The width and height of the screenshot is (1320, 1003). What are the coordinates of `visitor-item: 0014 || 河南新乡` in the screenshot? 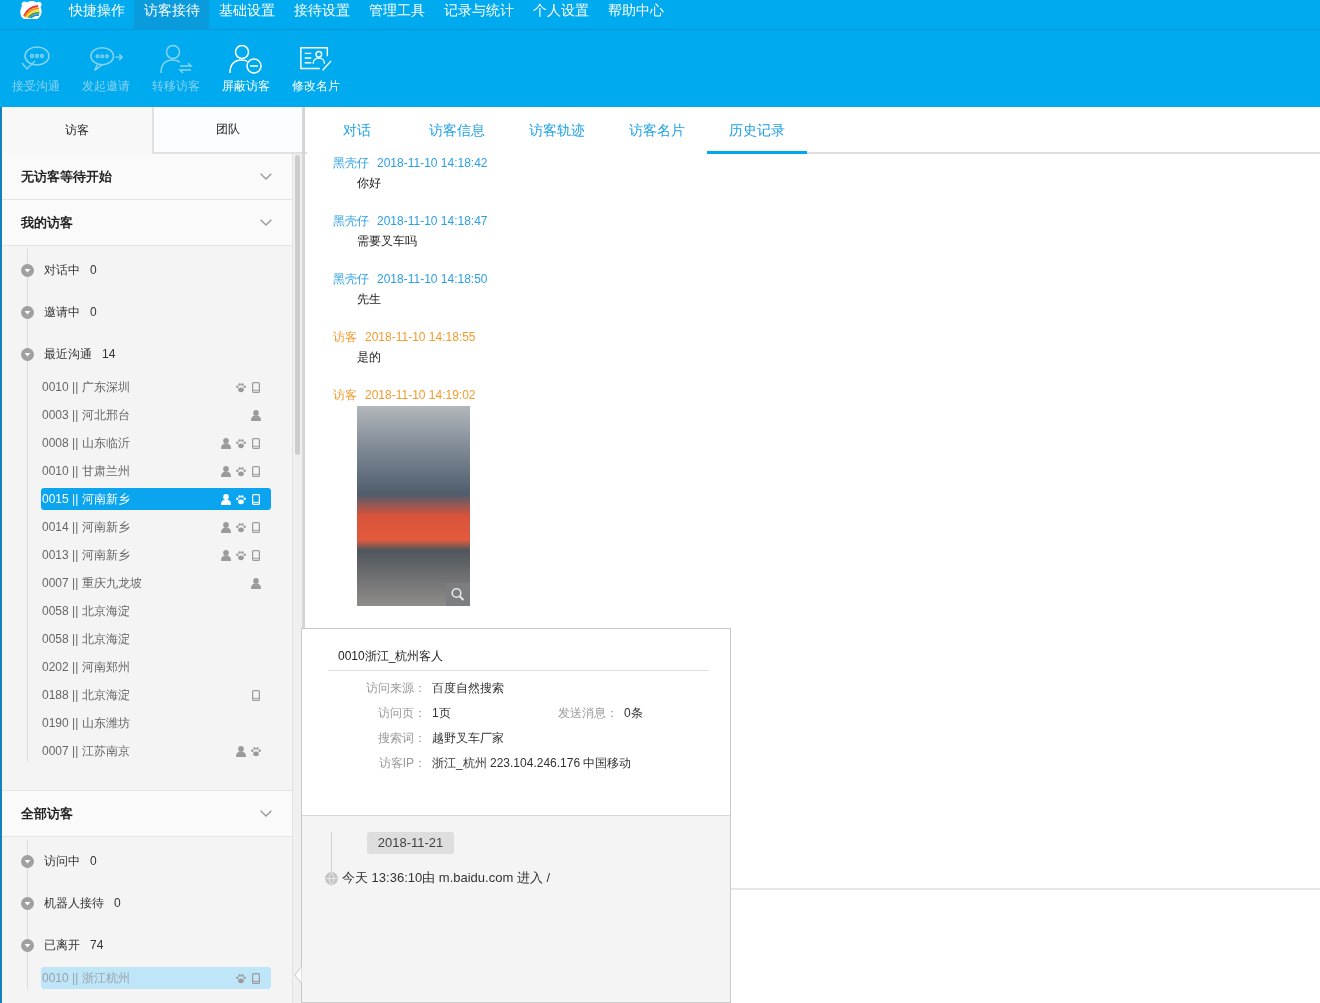 It's located at (156, 527).